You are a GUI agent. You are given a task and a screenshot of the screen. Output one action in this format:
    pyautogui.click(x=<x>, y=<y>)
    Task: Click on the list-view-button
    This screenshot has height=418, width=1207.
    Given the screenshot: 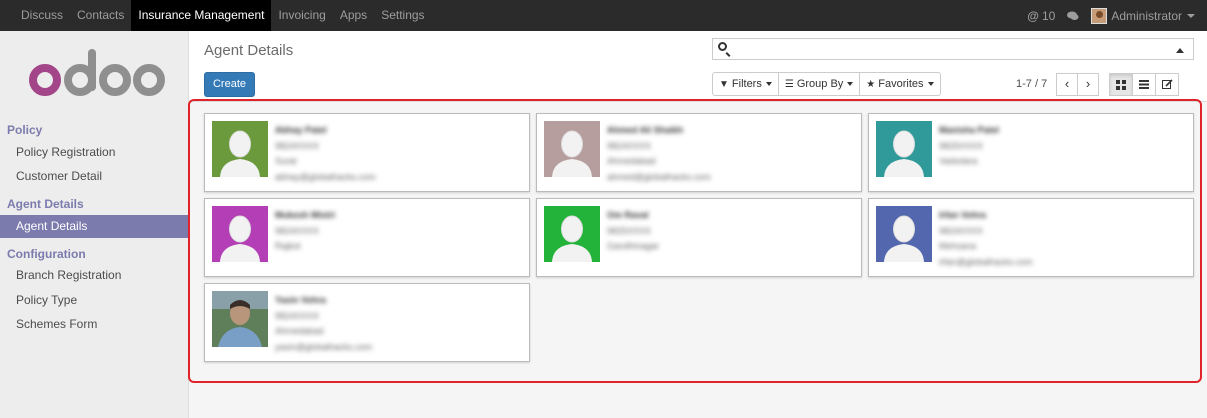 What is the action you would take?
    pyautogui.click(x=1144, y=84)
    